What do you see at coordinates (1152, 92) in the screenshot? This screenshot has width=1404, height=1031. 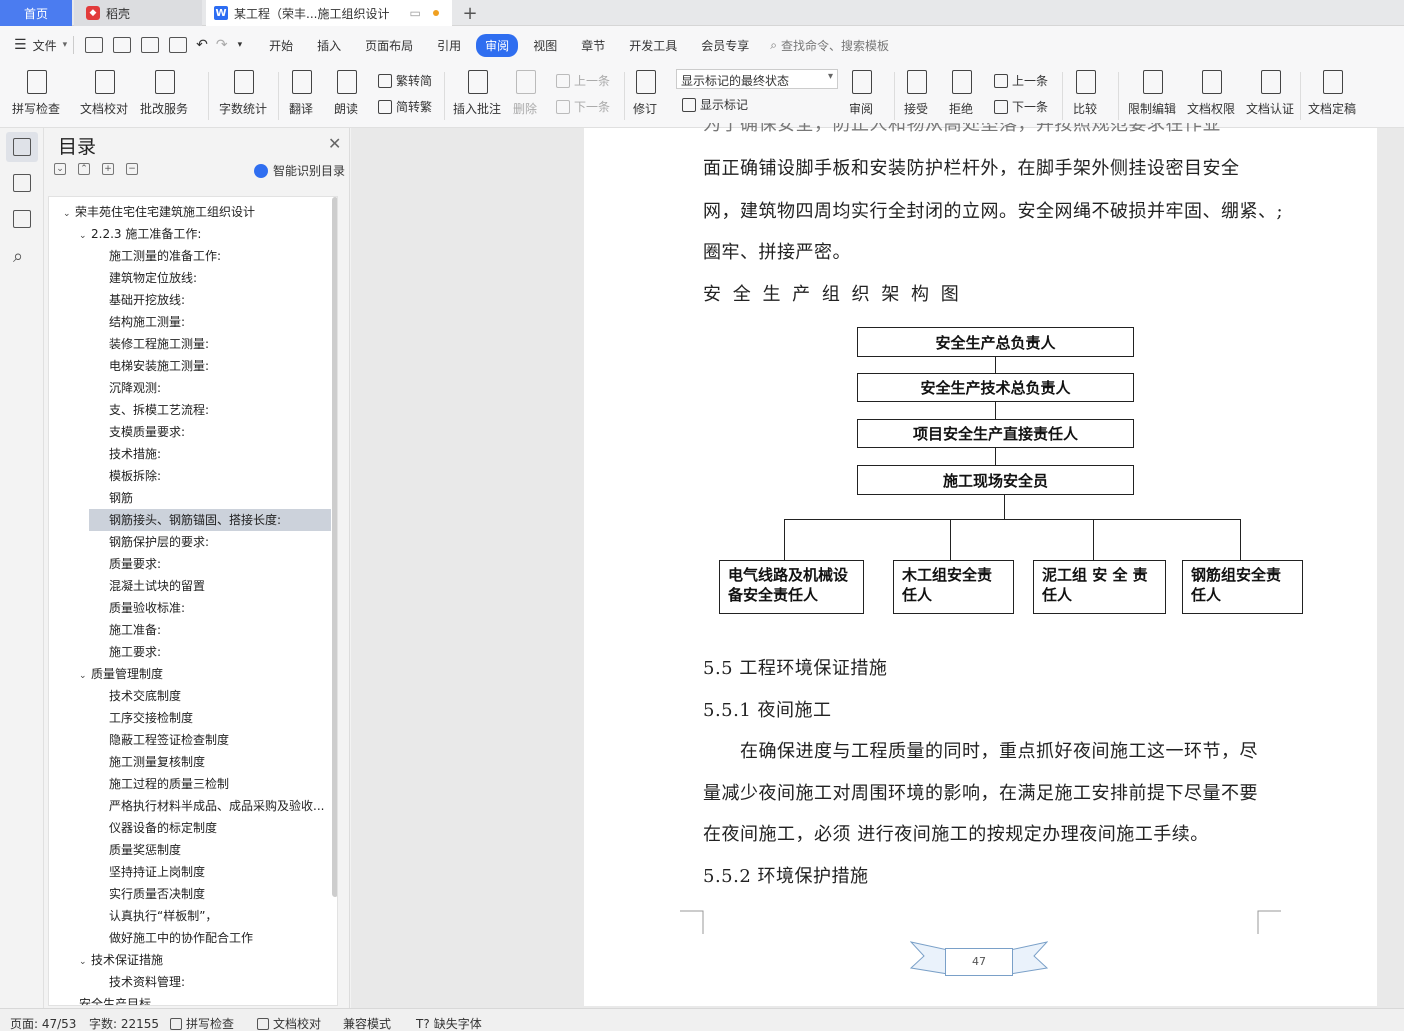 I see `restrict-edit-button: 限制编辑` at bounding box center [1152, 92].